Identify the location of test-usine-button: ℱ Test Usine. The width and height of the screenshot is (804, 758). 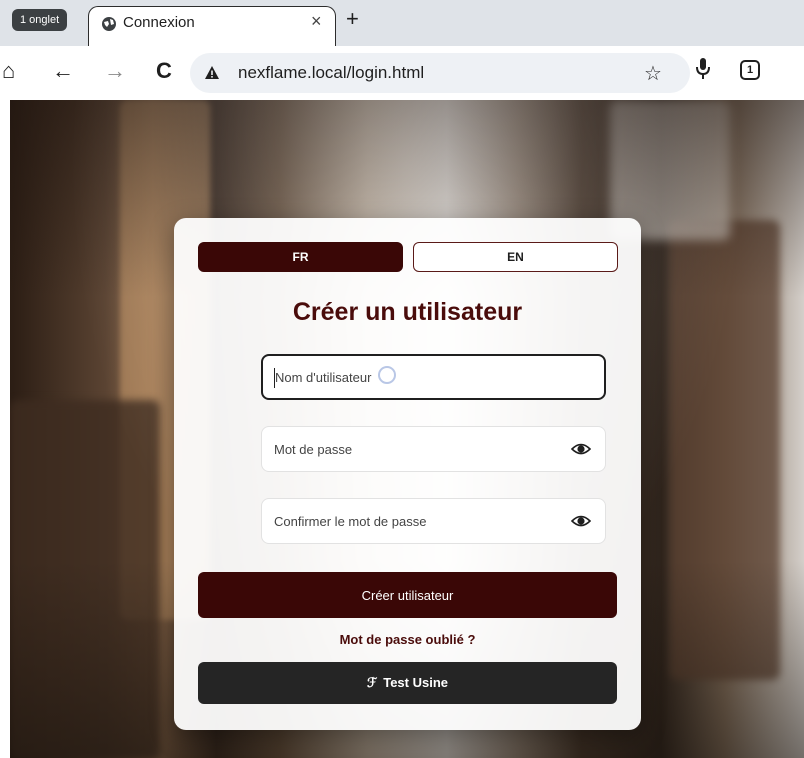
(407, 683).